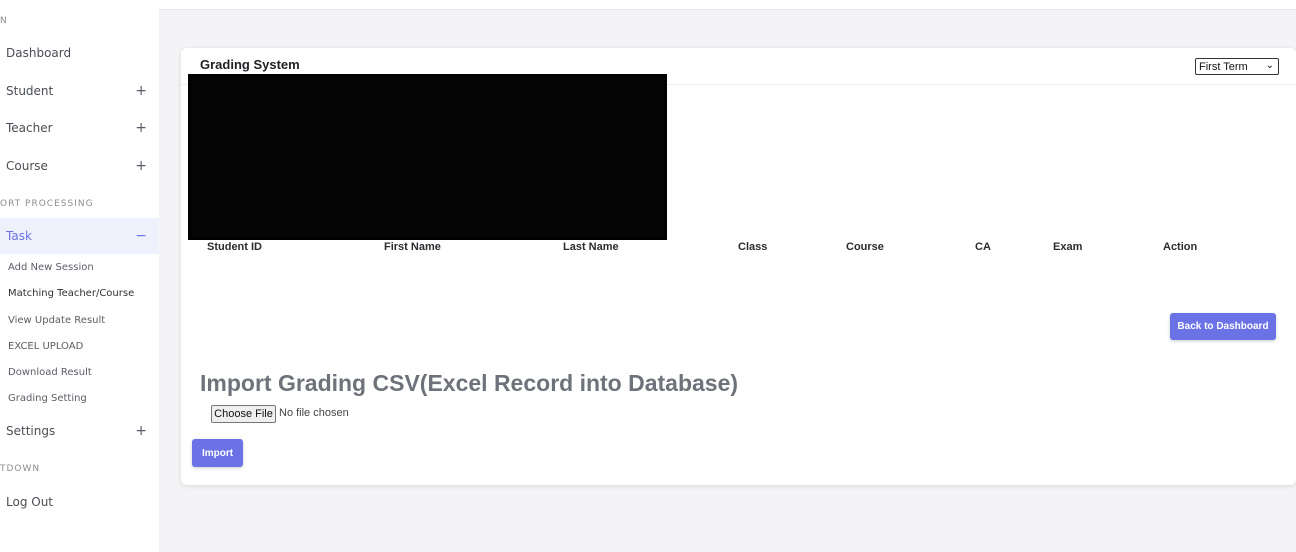 This screenshot has width=1296, height=552. I want to click on table-header-course: Course, so click(865, 247).